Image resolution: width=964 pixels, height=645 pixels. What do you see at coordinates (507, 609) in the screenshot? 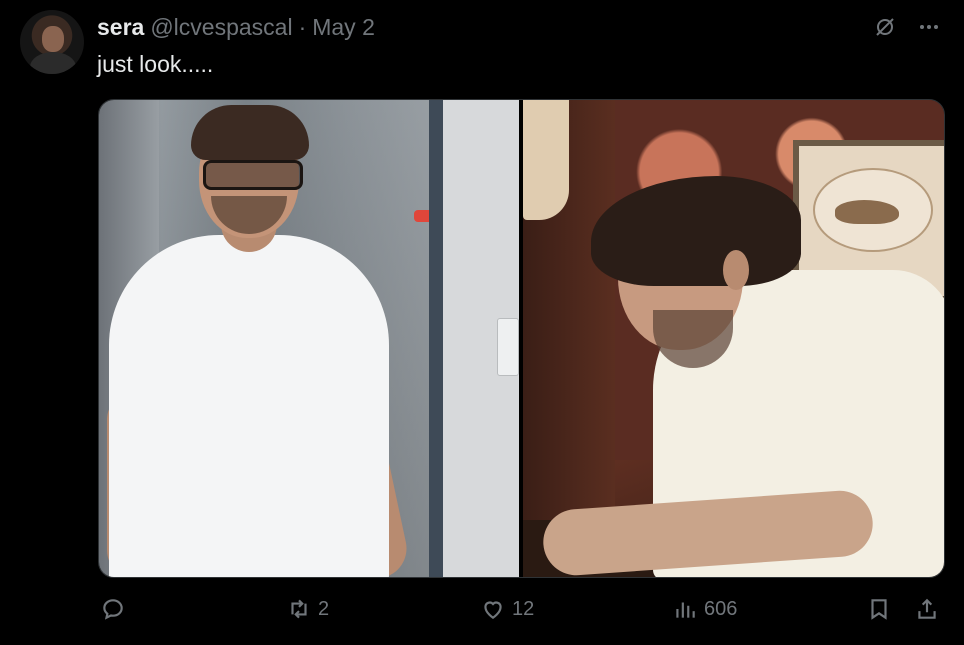
I see `like-button: 12` at bounding box center [507, 609].